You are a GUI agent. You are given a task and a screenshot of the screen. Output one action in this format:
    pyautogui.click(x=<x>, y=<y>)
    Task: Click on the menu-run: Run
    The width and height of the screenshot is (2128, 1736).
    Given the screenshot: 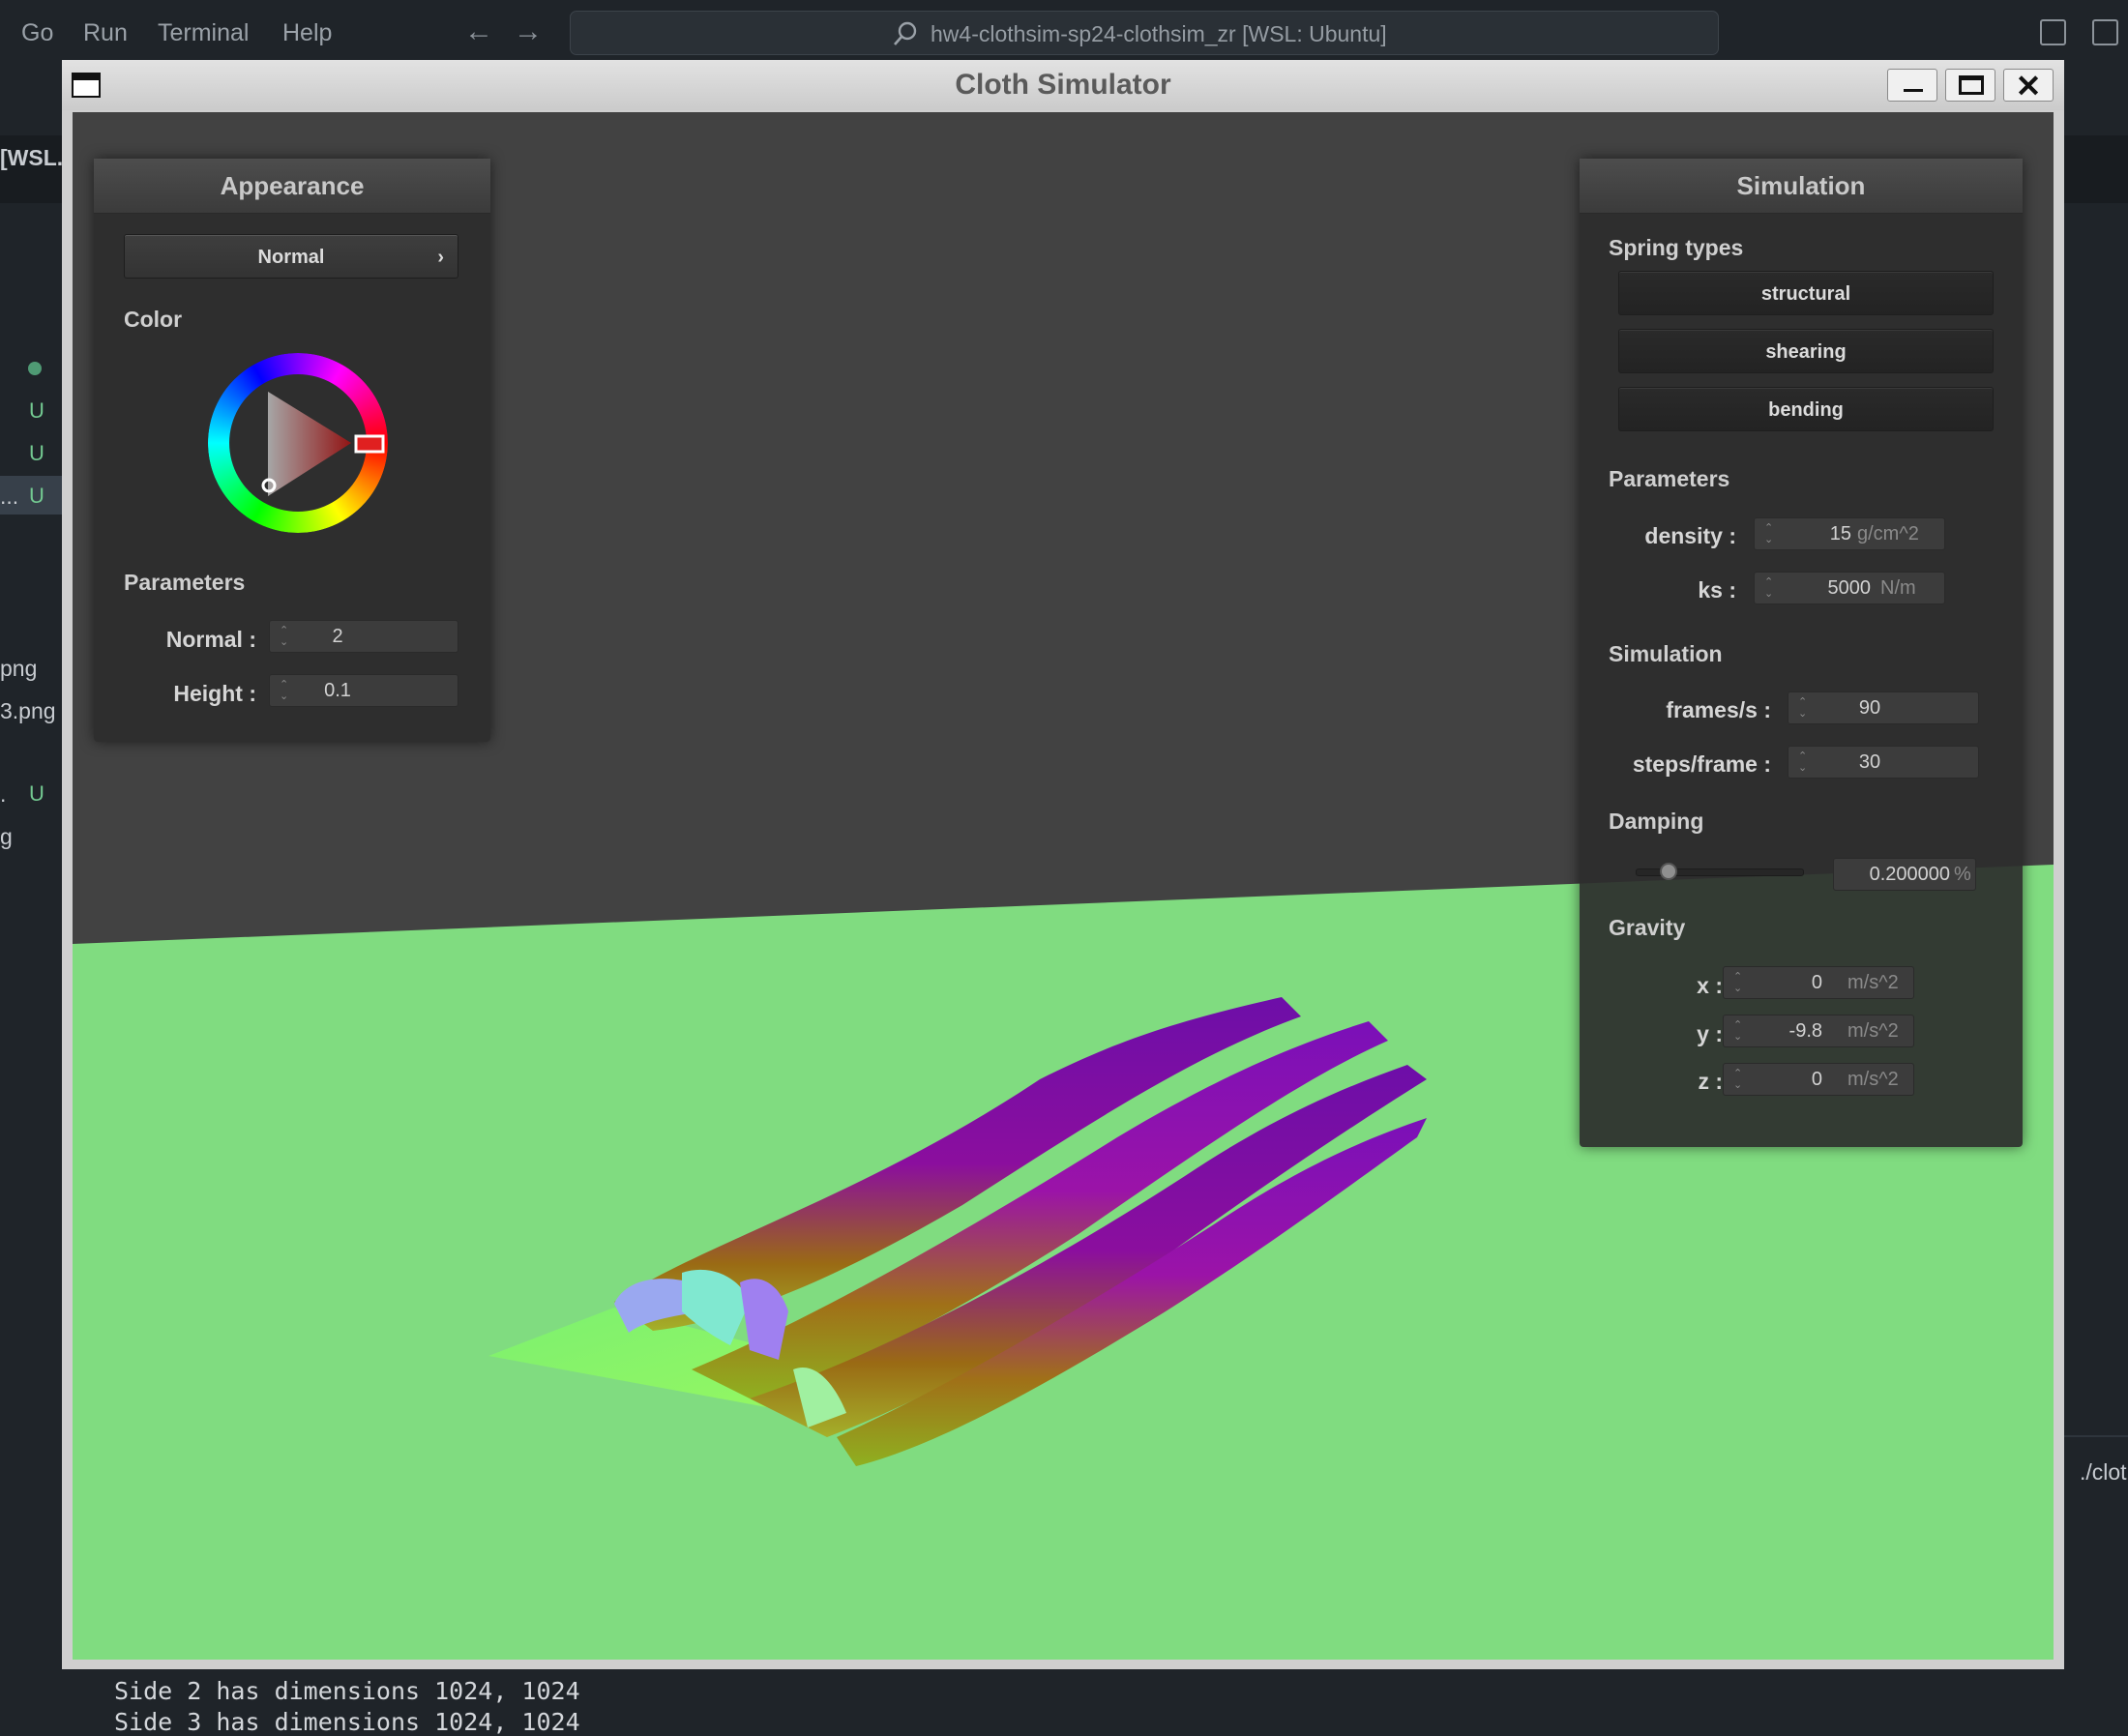 What is the action you would take?
    pyautogui.click(x=105, y=33)
    